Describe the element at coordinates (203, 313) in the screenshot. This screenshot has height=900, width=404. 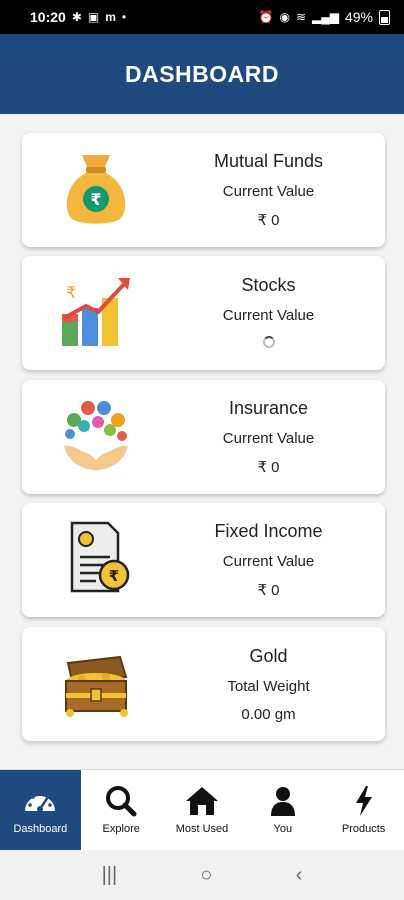
I see `card-stocks: ₹ Stocks Current Value` at that location.